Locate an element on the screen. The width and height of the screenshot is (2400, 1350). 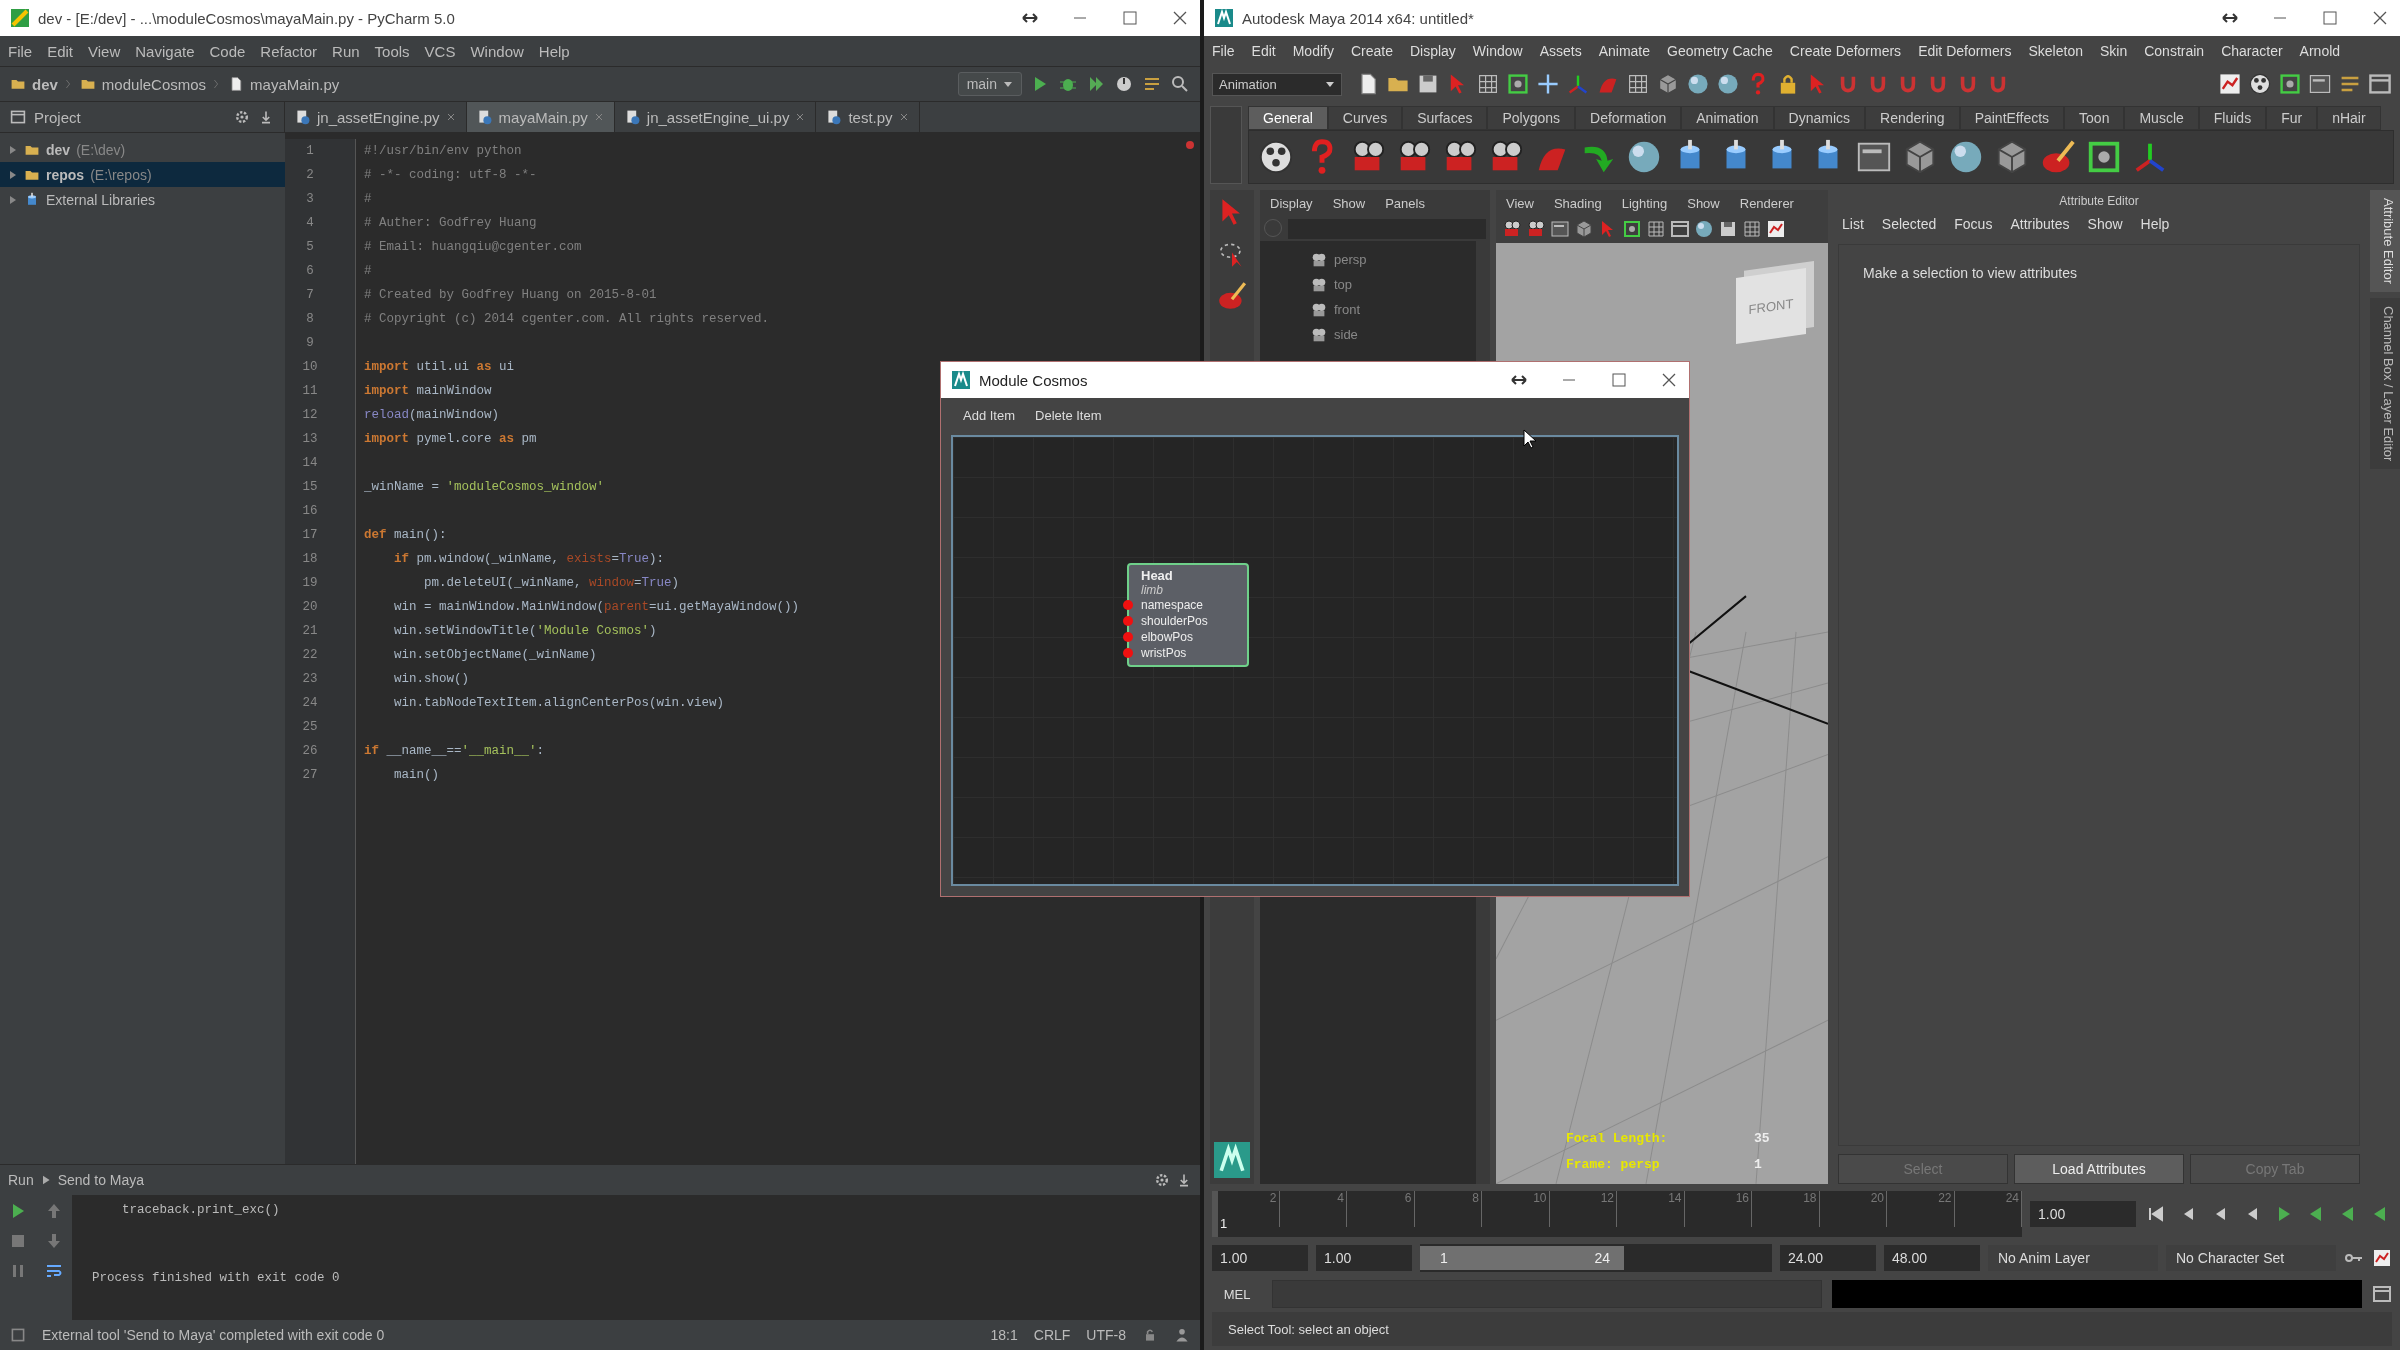
shelf-tab: Deformation is located at coordinates (1628, 118).